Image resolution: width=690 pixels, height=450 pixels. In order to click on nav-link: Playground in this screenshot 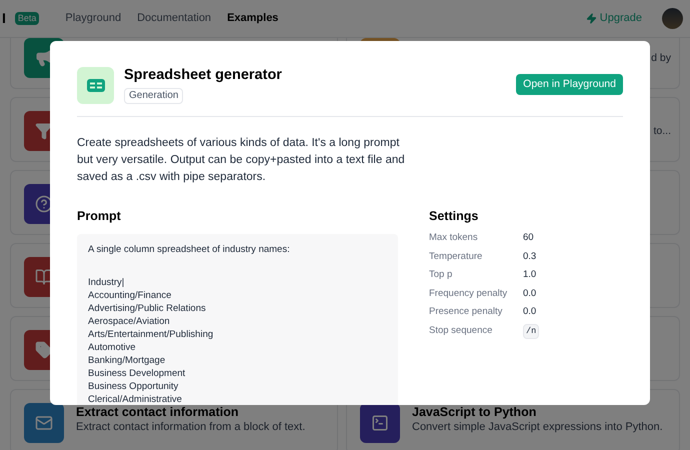, I will do `click(93, 18)`.